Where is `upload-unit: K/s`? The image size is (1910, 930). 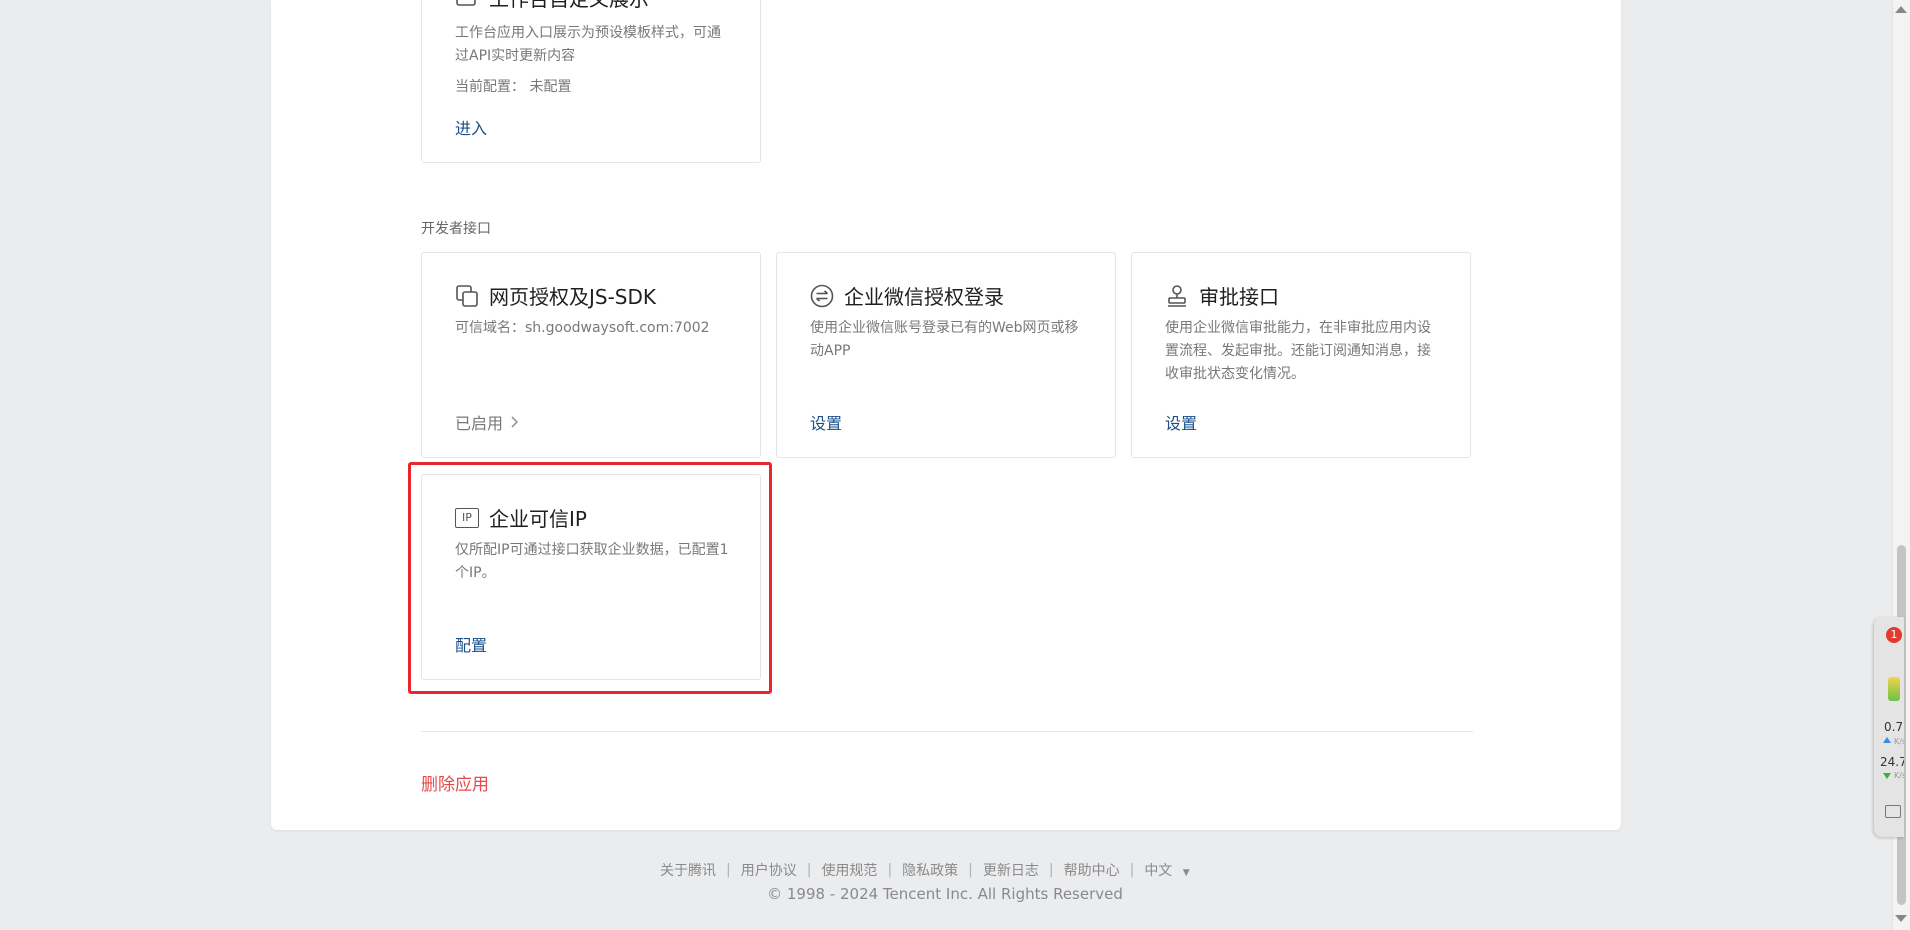
upload-unit: K/s is located at coordinates (1899, 741).